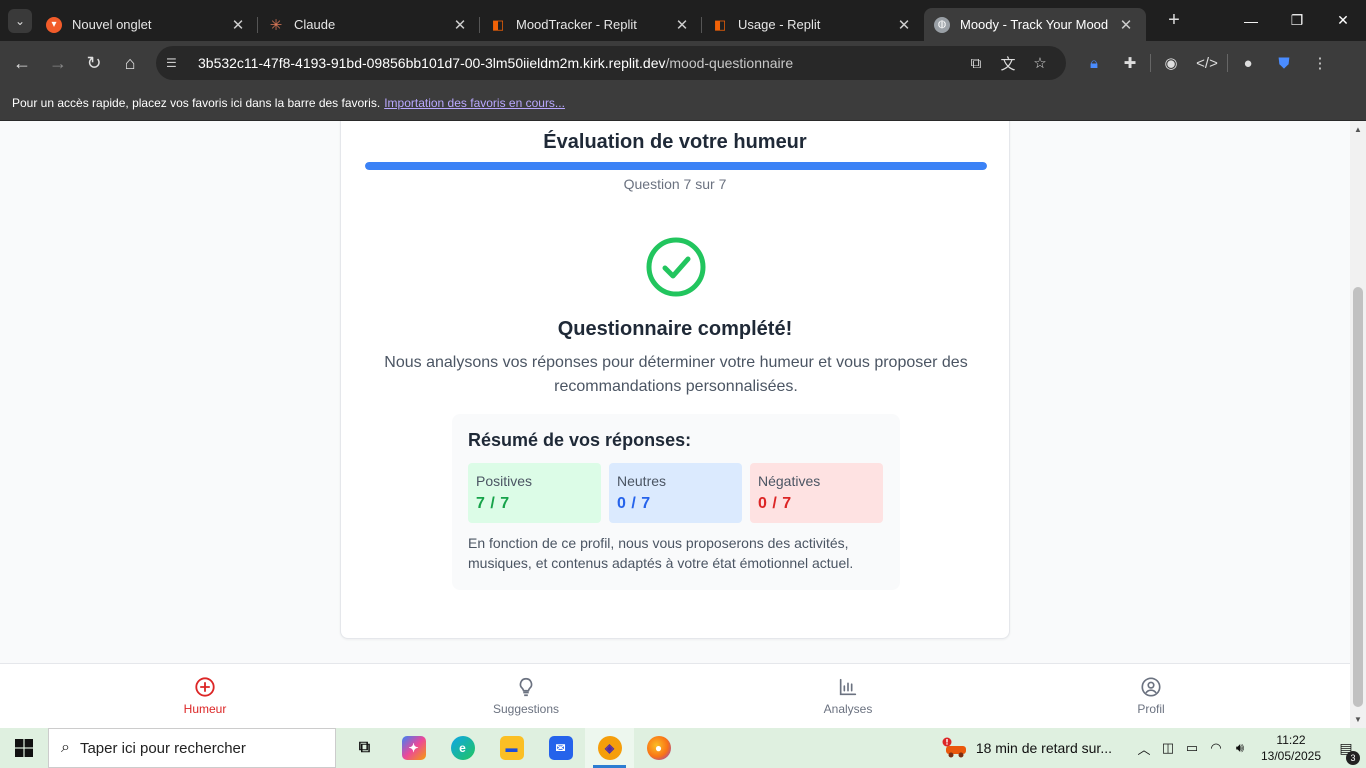  Describe the element at coordinates (1216, 748) in the screenshot. I see `wifi-icon: ◠` at that location.